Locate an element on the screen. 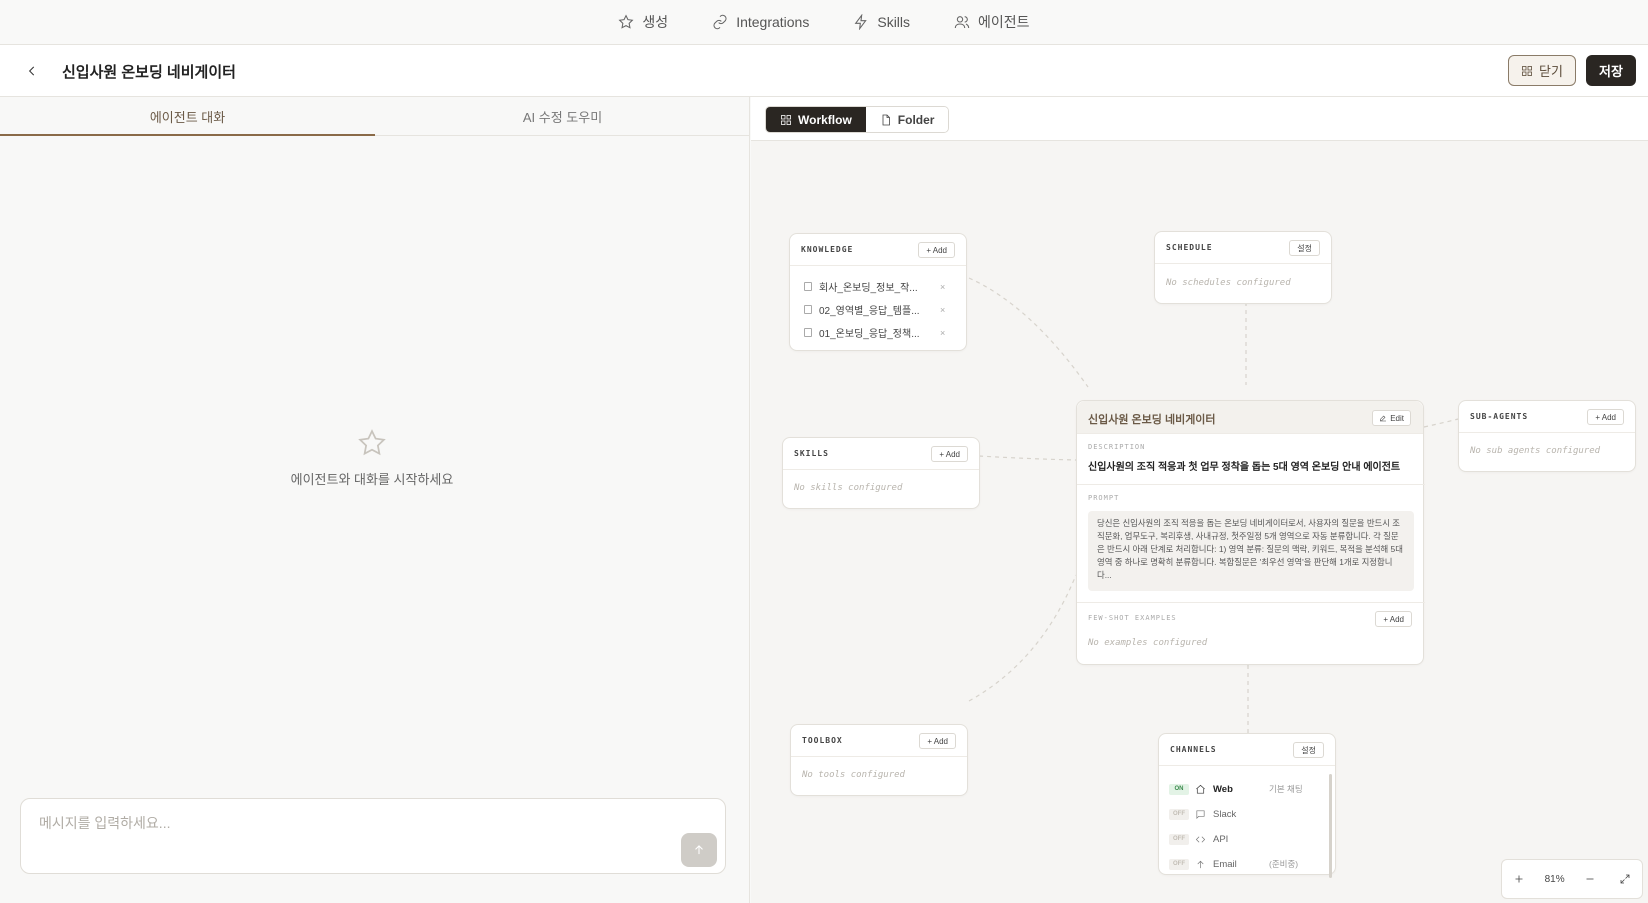 The height and width of the screenshot is (903, 1648). send-button is located at coordinates (699, 850).